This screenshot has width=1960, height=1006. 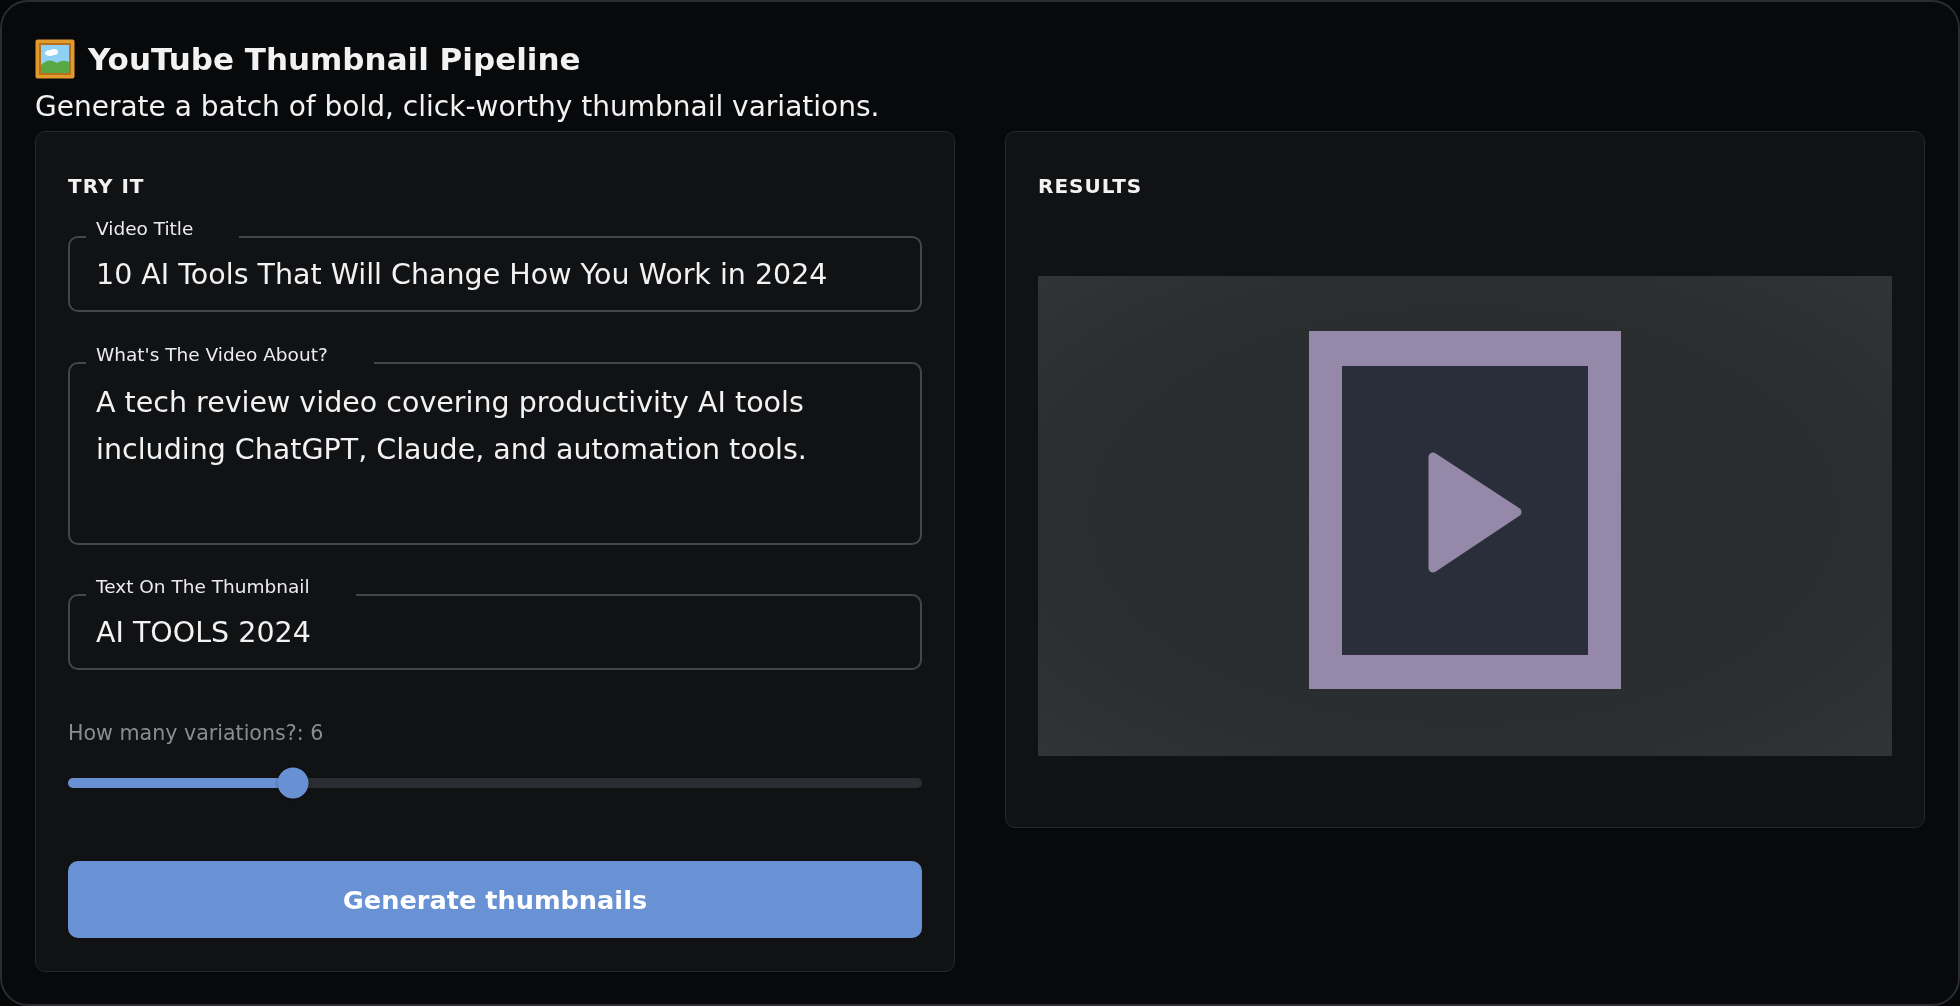 What do you see at coordinates (55, 59) in the screenshot?
I see `framed-picture-icon` at bounding box center [55, 59].